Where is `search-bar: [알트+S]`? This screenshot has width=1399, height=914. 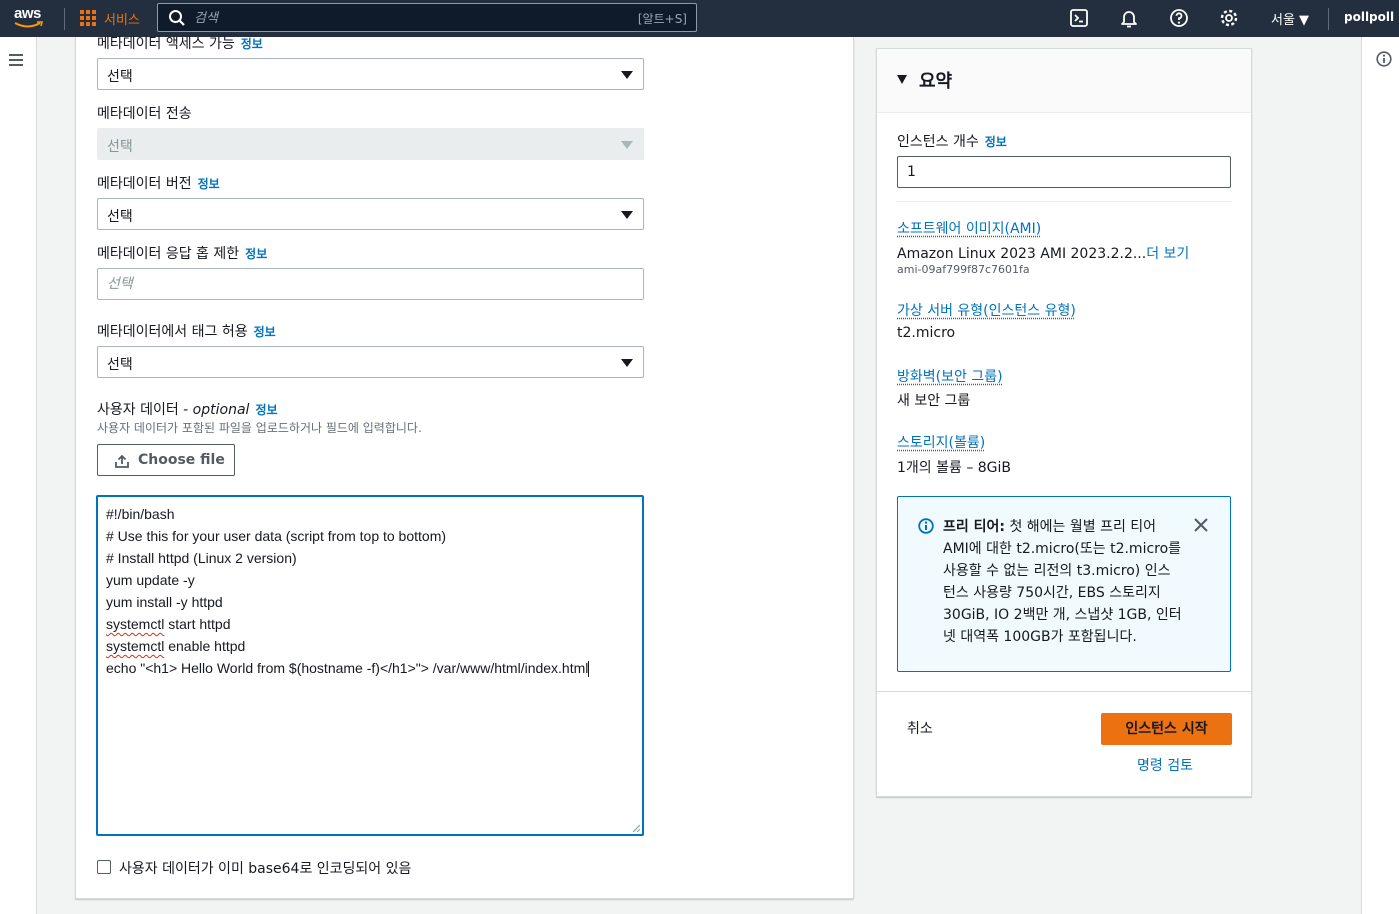 search-bar: [알트+S] is located at coordinates (427, 17).